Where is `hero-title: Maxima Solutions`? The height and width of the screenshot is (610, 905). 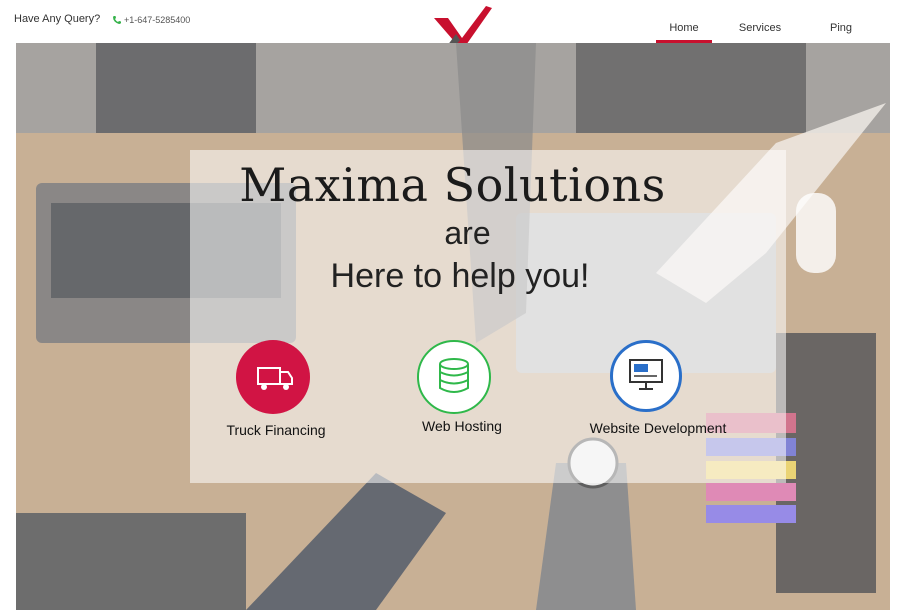
hero-title: Maxima Solutions is located at coordinates (452, 185).